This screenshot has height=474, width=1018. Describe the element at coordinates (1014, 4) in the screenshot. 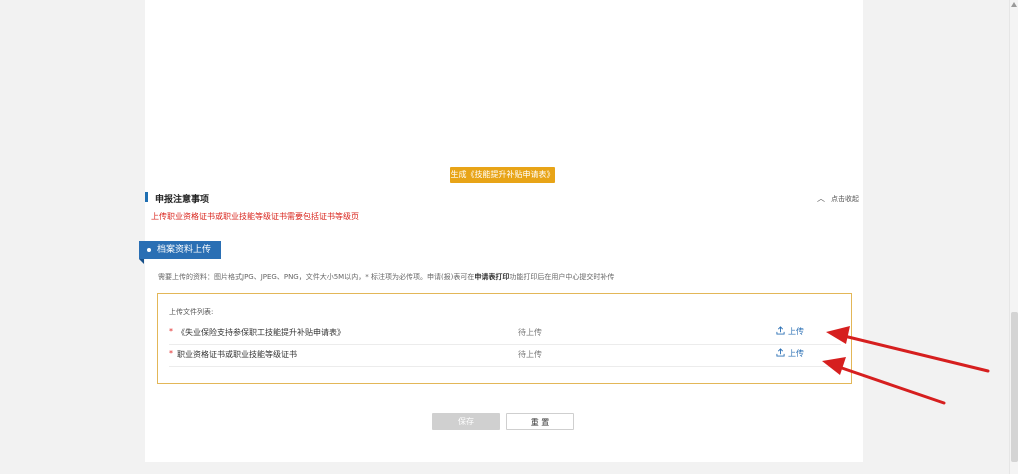

I see `scroll-up-arrow-icon` at that location.